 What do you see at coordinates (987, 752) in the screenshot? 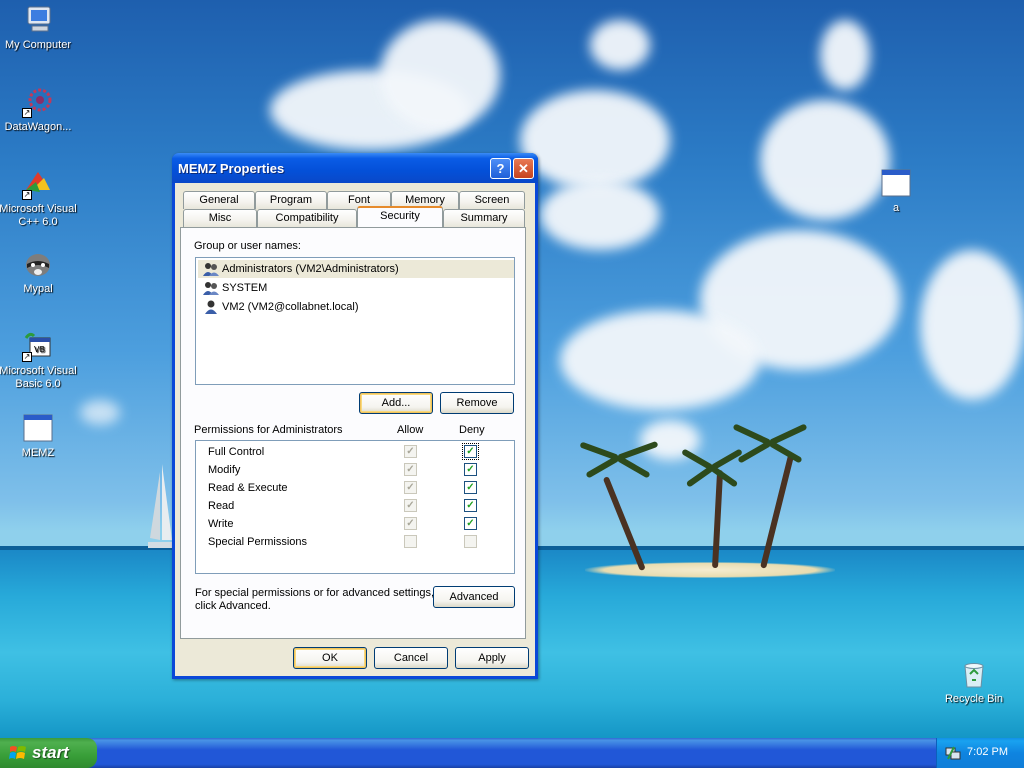
I see `clock: 7:02 PM` at bounding box center [987, 752].